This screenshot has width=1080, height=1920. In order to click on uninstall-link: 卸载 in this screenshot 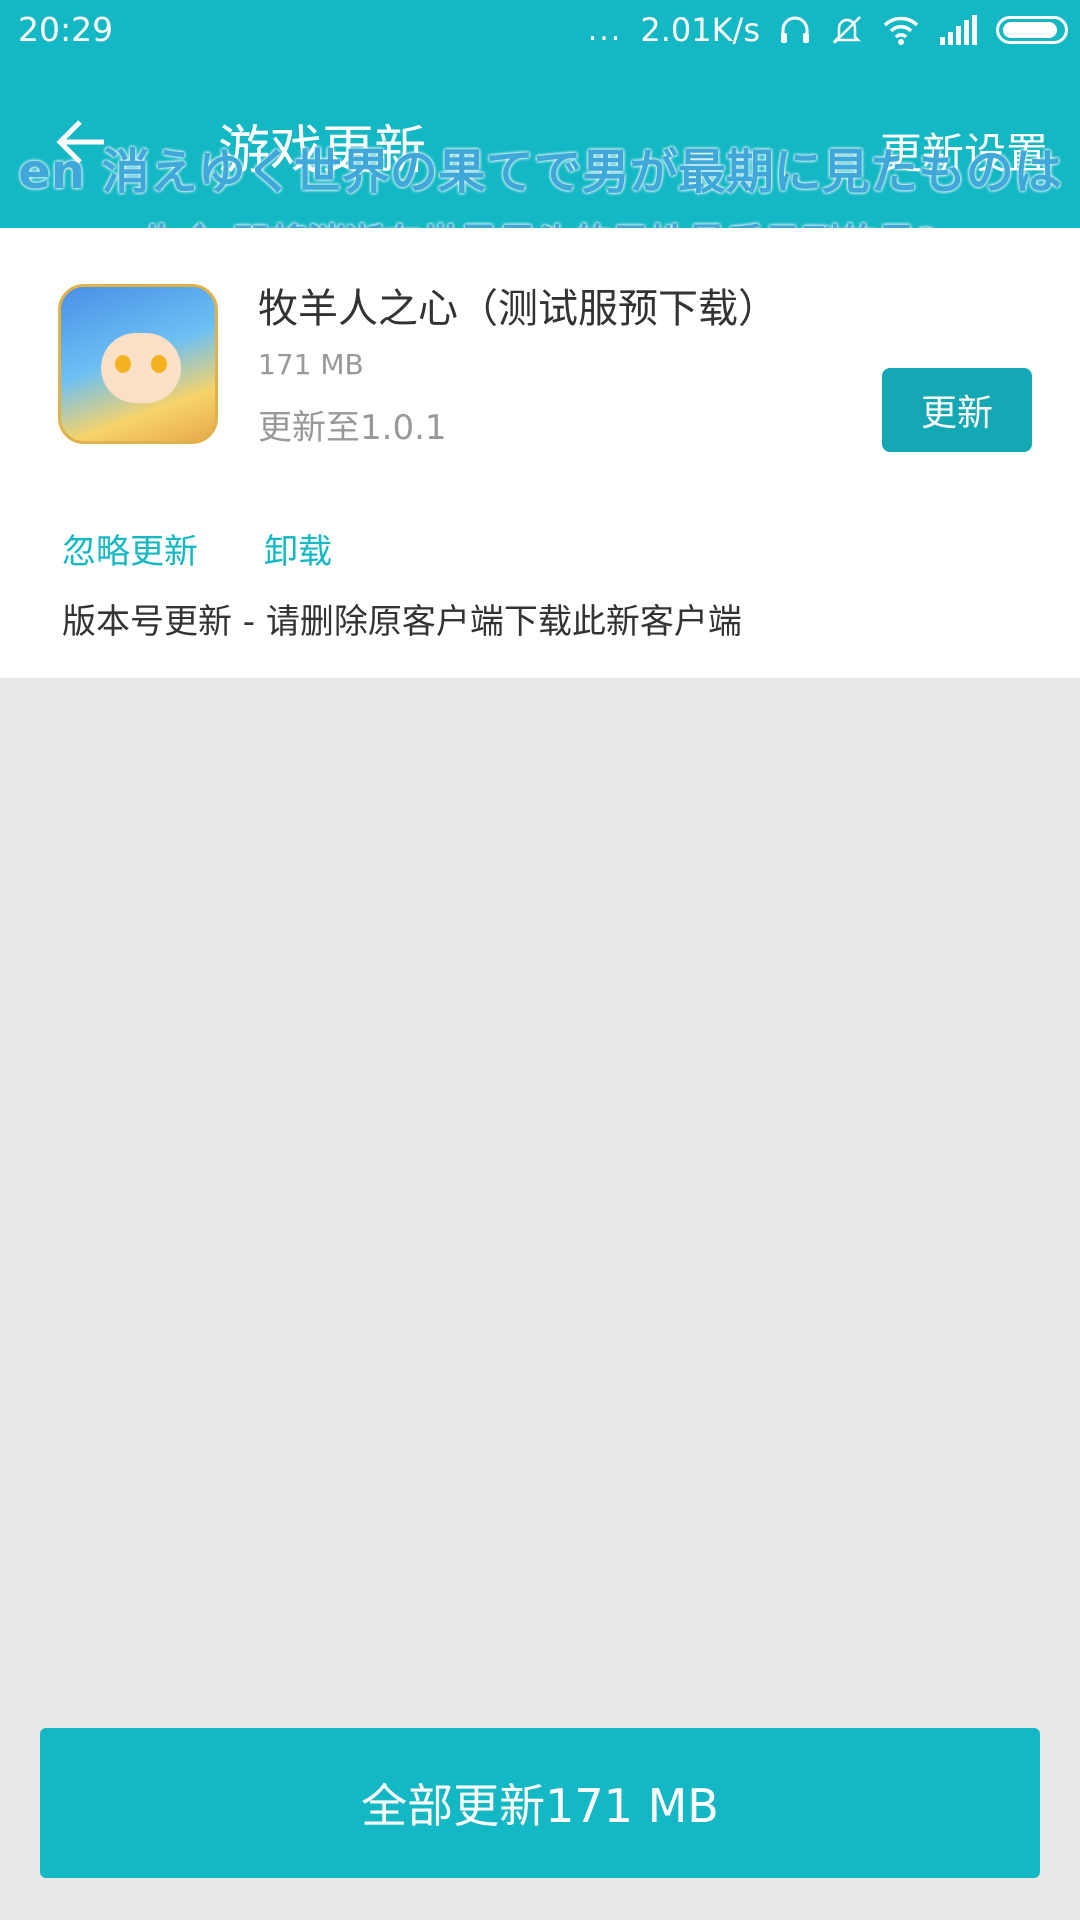, I will do `click(298, 548)`.